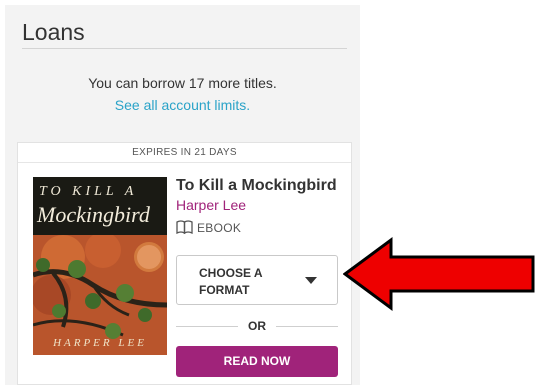 This screenshot has height=385, width=537. What do you see at coordinates (256, 186) in the screenshot?
I see `book-title: To Kill a Mockingbird` at bounding box center [256, 186].